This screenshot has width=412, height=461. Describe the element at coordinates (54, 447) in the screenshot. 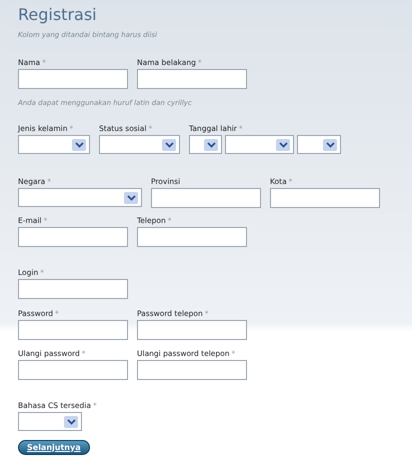

I see `next-button: Selanjutnya` at that location.